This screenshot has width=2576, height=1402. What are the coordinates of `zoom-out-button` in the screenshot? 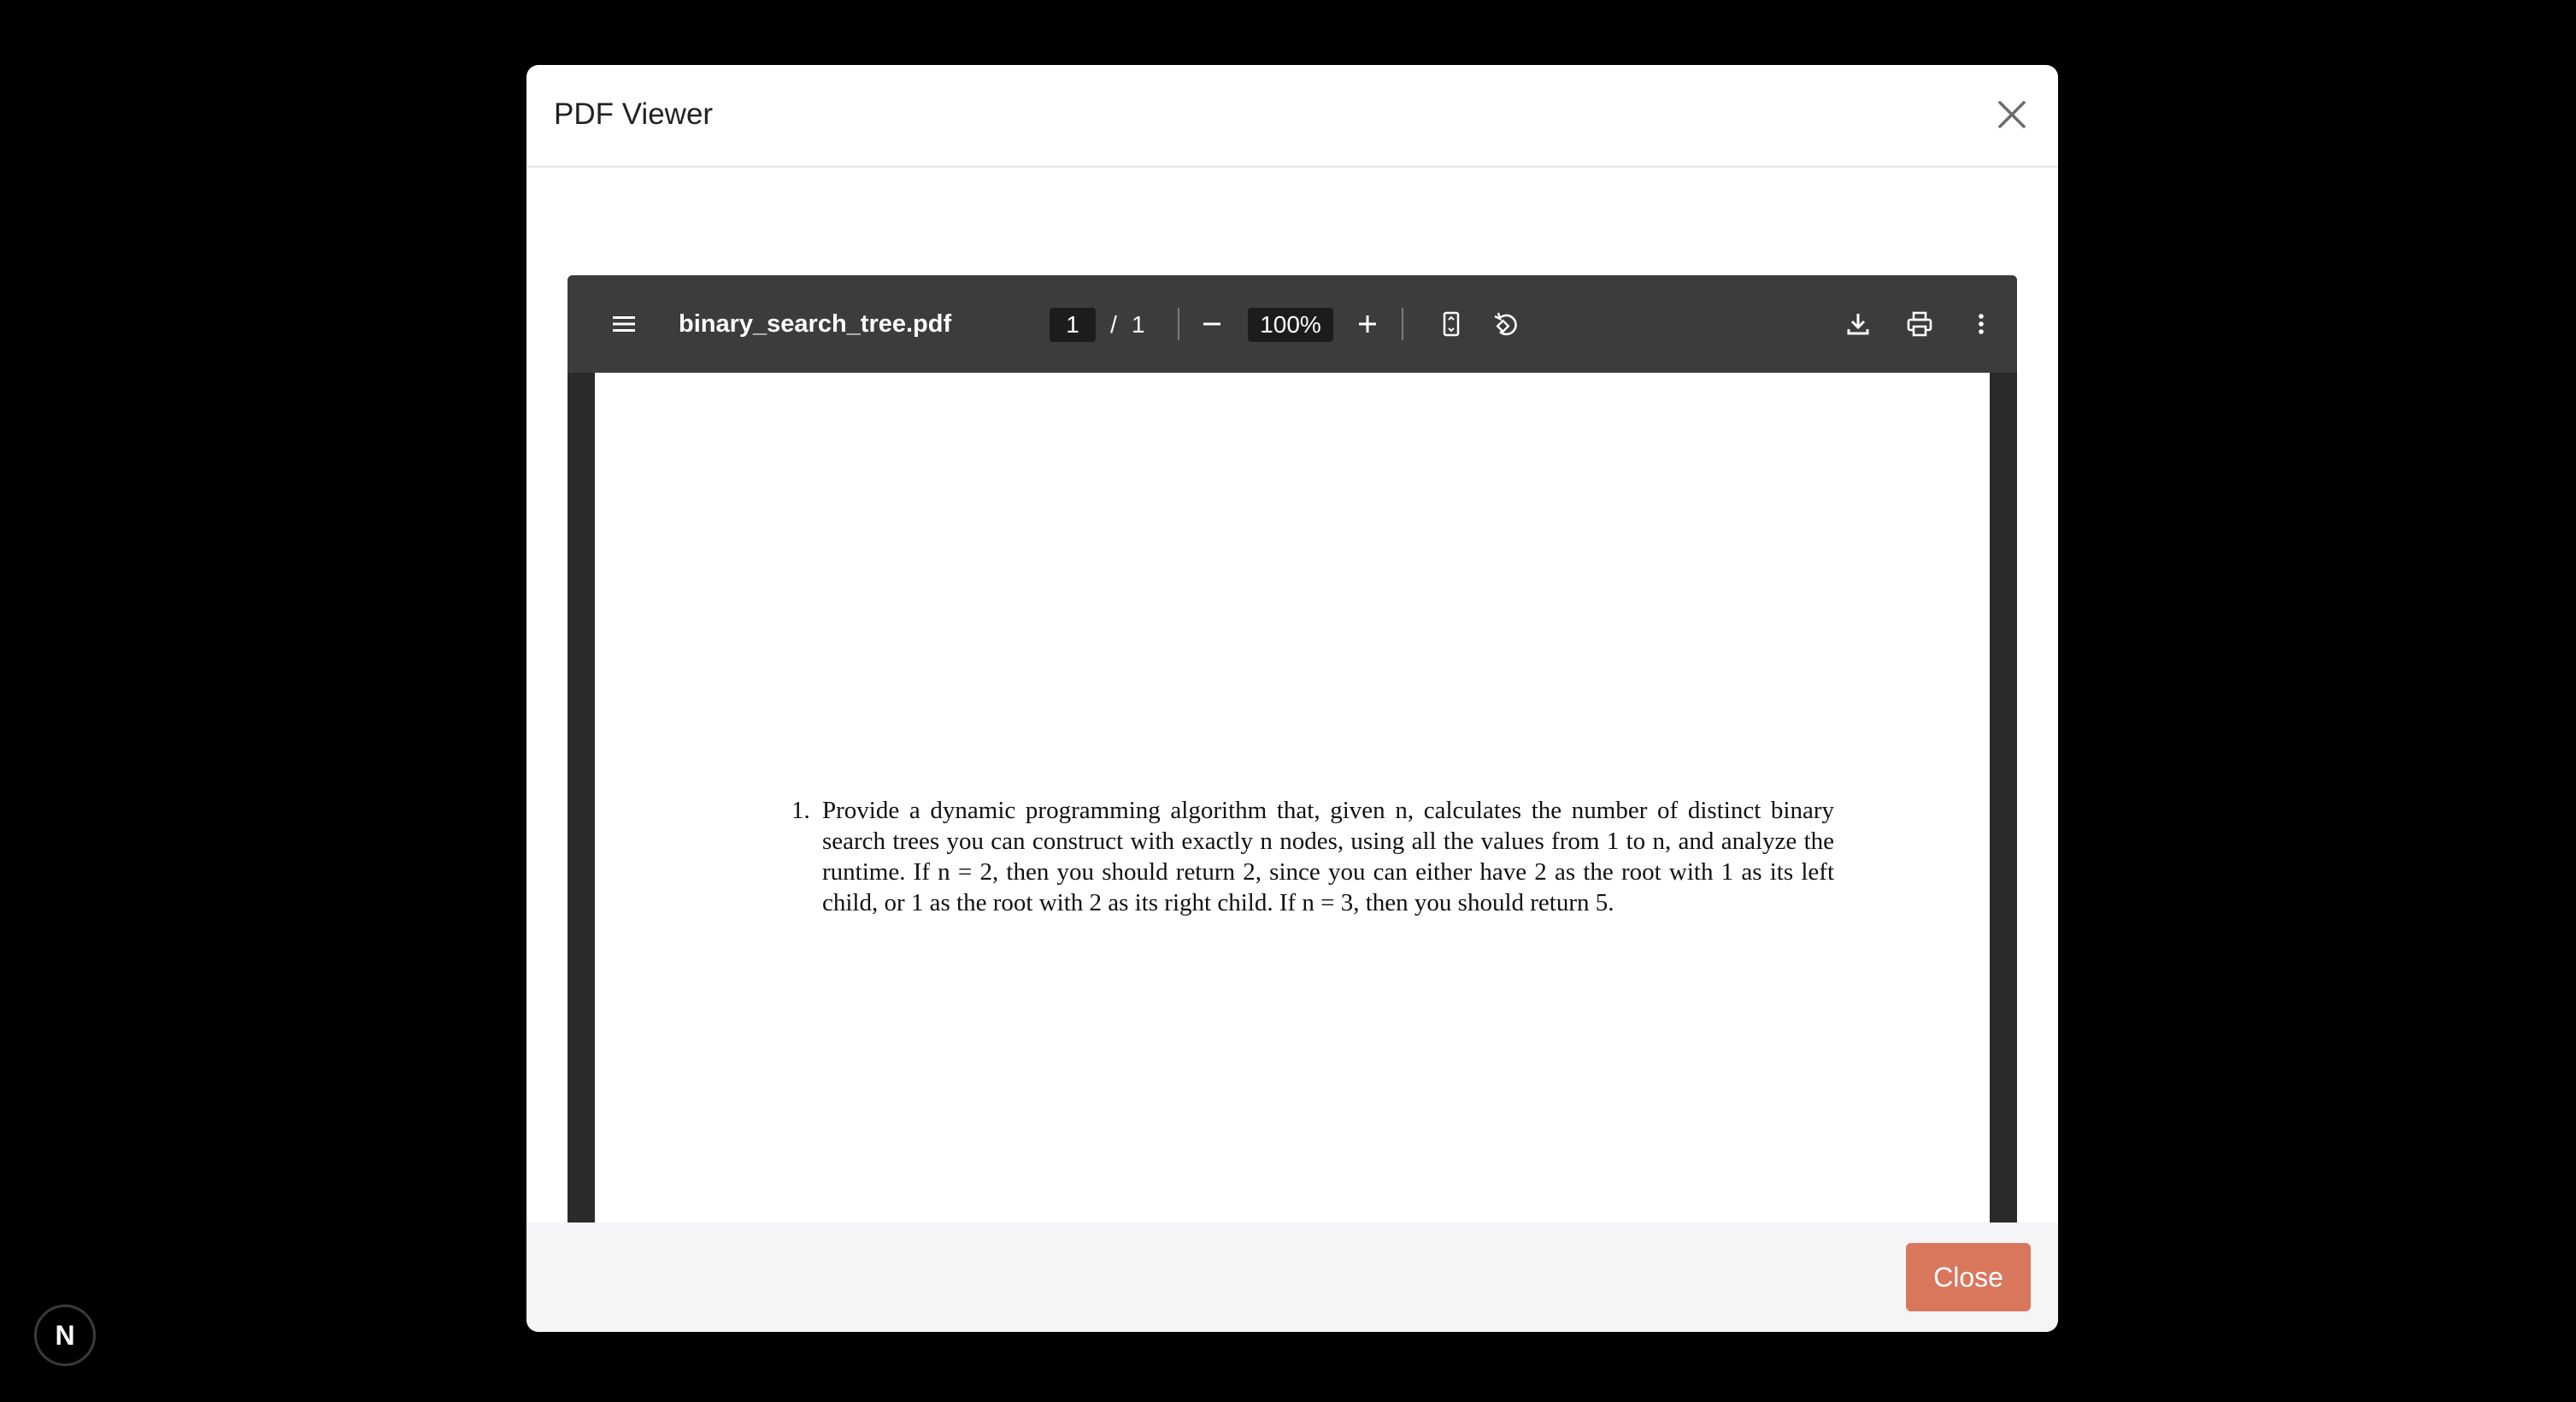 It's located at (1211, 324).